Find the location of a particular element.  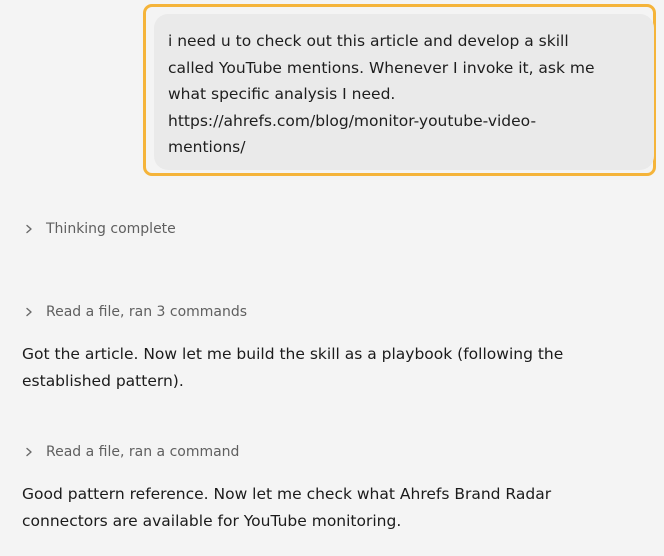

activity-toggle-1: Read a file, ran 3 commands is located at coordinates (134, 312).